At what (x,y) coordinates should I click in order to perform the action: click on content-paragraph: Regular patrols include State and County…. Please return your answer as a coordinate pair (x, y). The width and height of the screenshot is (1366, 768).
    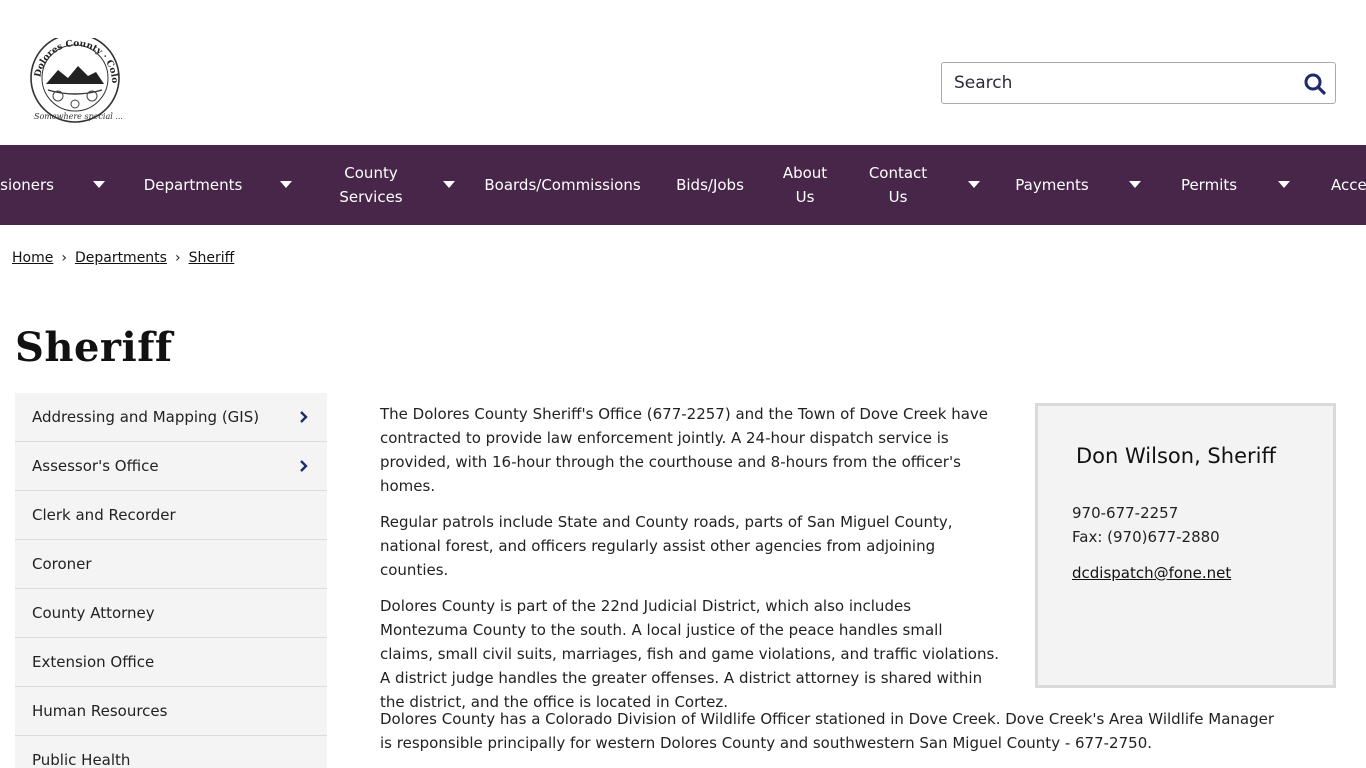
    Looking at the image, I should click on (666, 546).